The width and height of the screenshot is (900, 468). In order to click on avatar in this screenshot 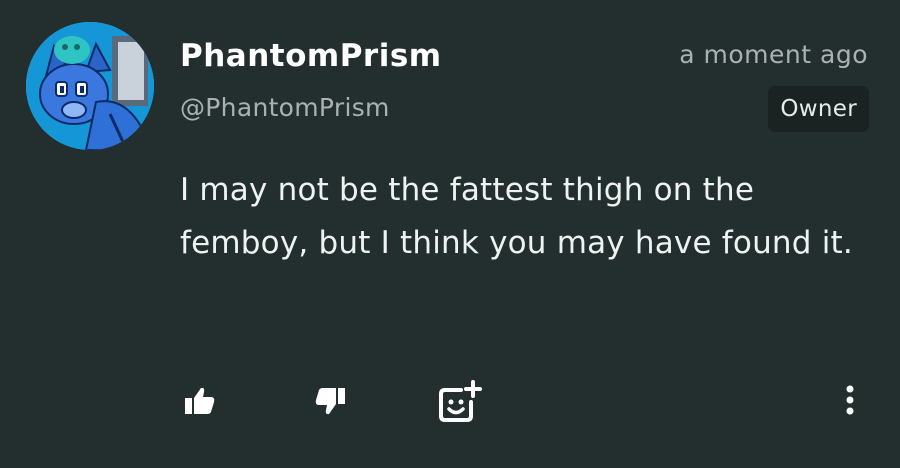, I will do `click(90, 86)`.